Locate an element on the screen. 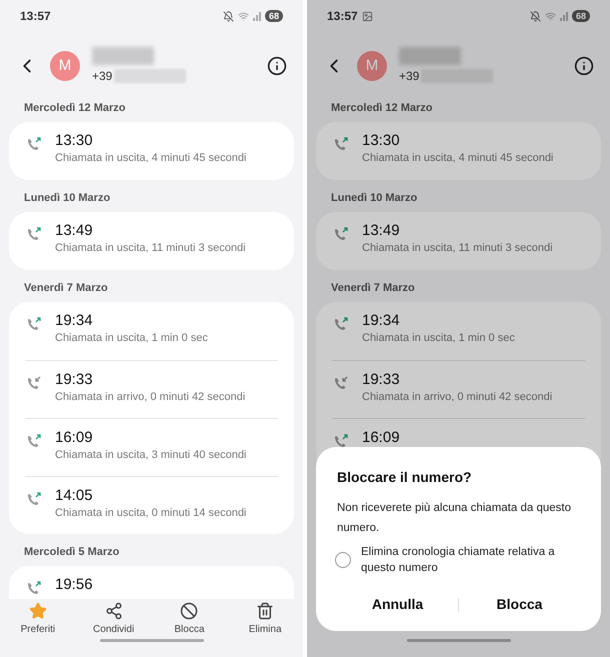 This screenshot has height=657, width=610. dialog-title: Bloccare il numero? is located at coordinates (405, 477).